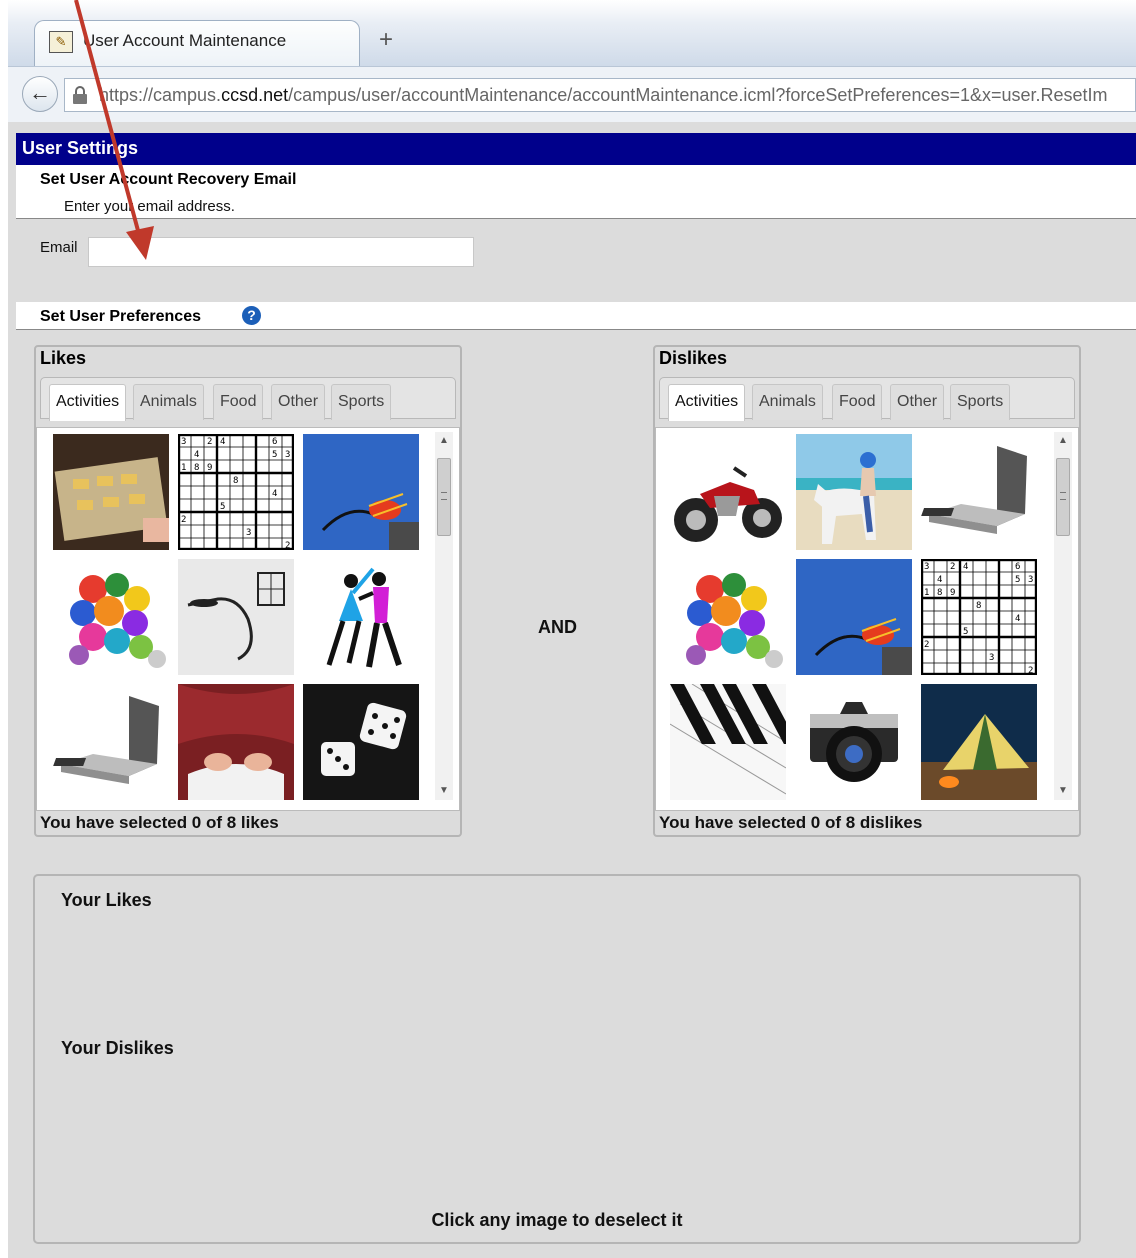 This screenshot has height=1258, width=1136. Describe the element at coordinates (979, 742) in the screenshot. I see `dislikes-image-camping-tent` at that location.